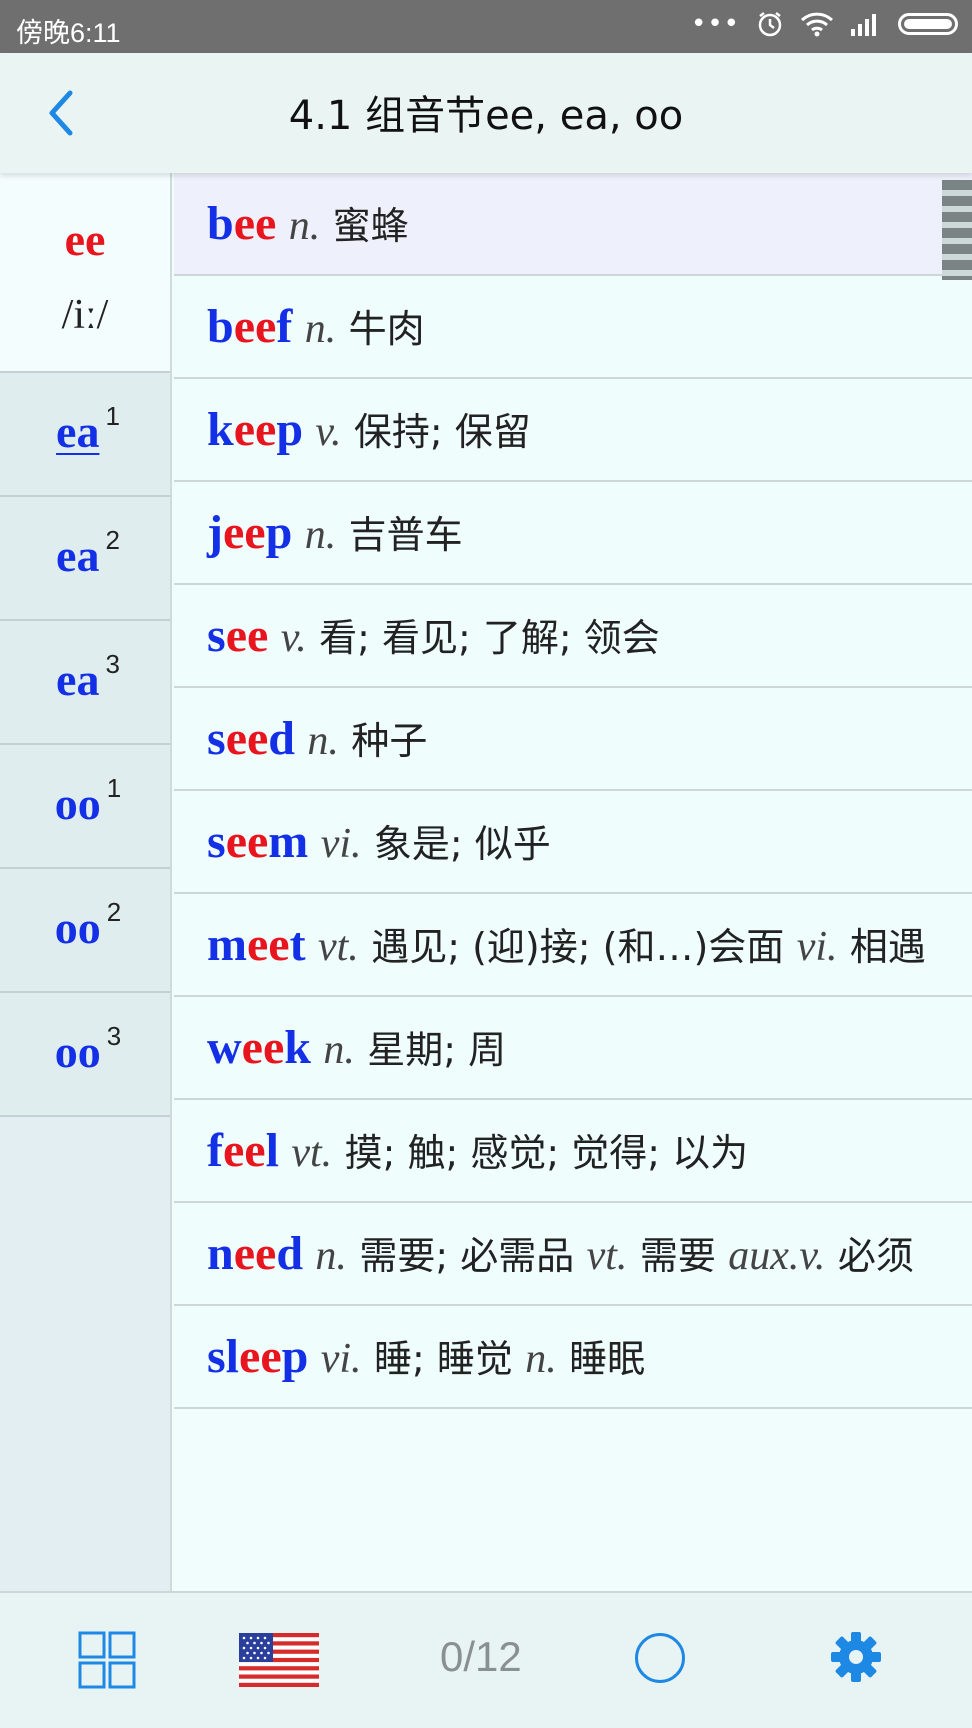  Describe the element at coordinates (573, 739) in the screenshot. I see `list-item: seed n. 种子` at that location.